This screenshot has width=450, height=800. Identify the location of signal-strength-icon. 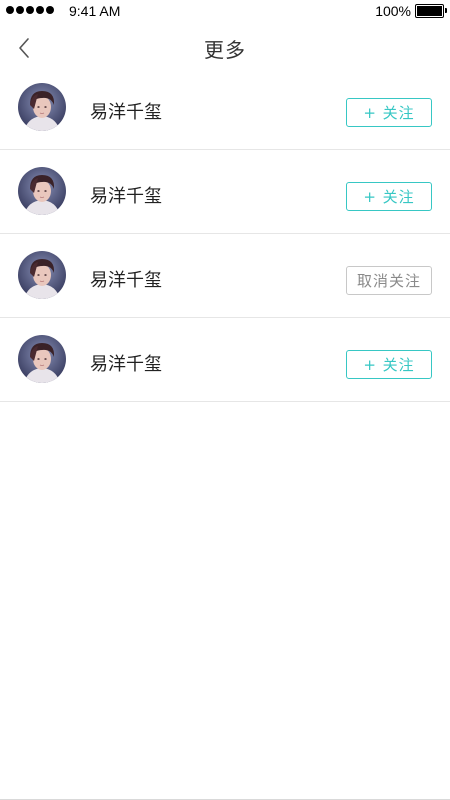
(30, 10).